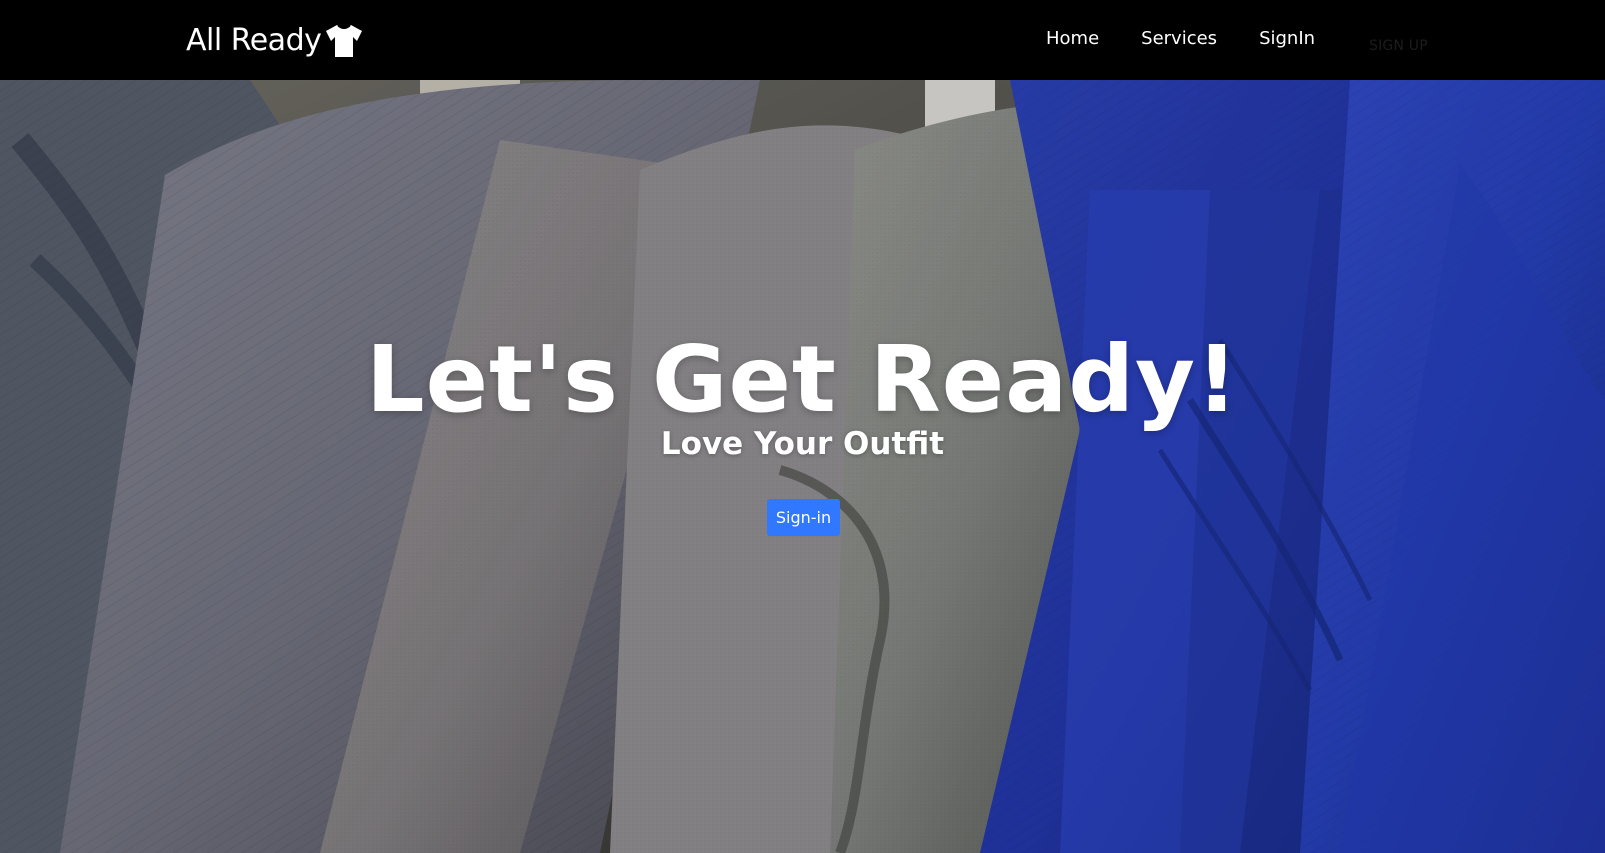 This screenshot has width=1605, height=853. What do you see at coordinates (1398, 46) in the screenshot?
I see `signup-link: SIGN UP` at bounding box center [1398, 46].